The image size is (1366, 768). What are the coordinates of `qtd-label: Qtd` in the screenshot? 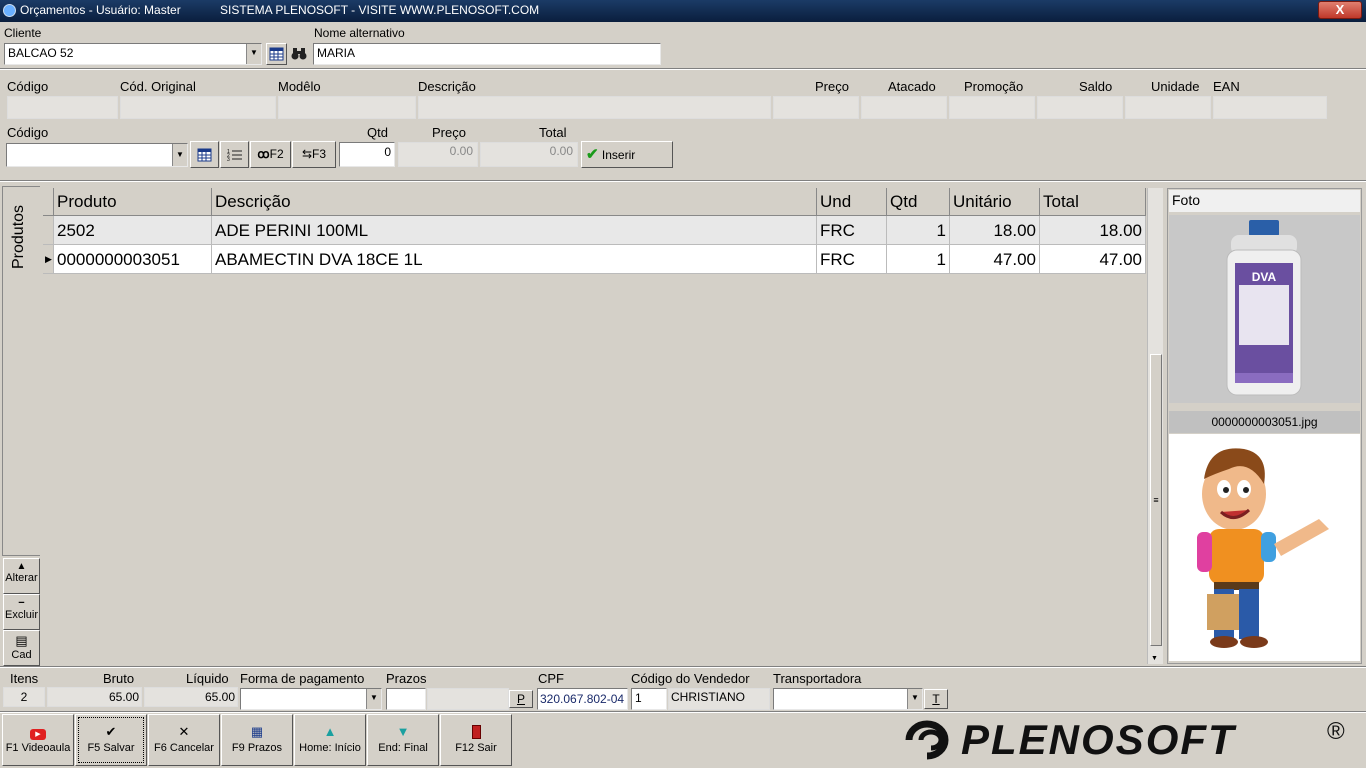 It's located at (377, 132).